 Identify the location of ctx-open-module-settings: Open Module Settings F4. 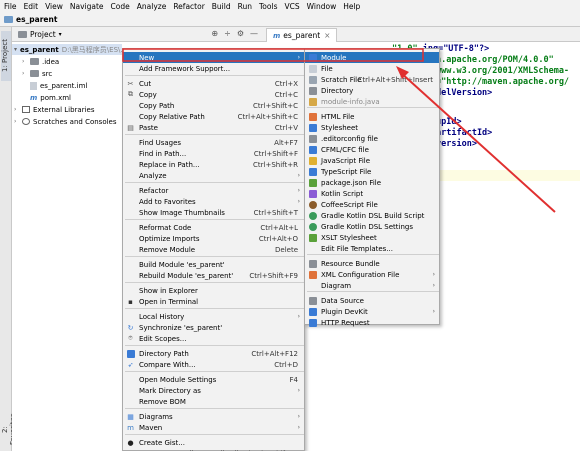
(213, 379).